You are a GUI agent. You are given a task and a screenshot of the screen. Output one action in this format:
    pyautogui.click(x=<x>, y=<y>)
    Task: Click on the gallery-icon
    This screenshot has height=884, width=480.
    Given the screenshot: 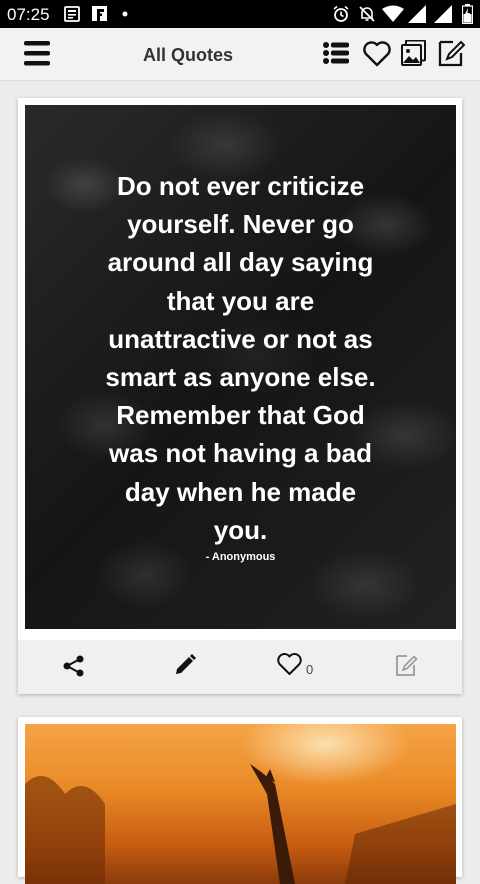 What is the action you would take?
    pyautogui.click(x=413, y=53)
    